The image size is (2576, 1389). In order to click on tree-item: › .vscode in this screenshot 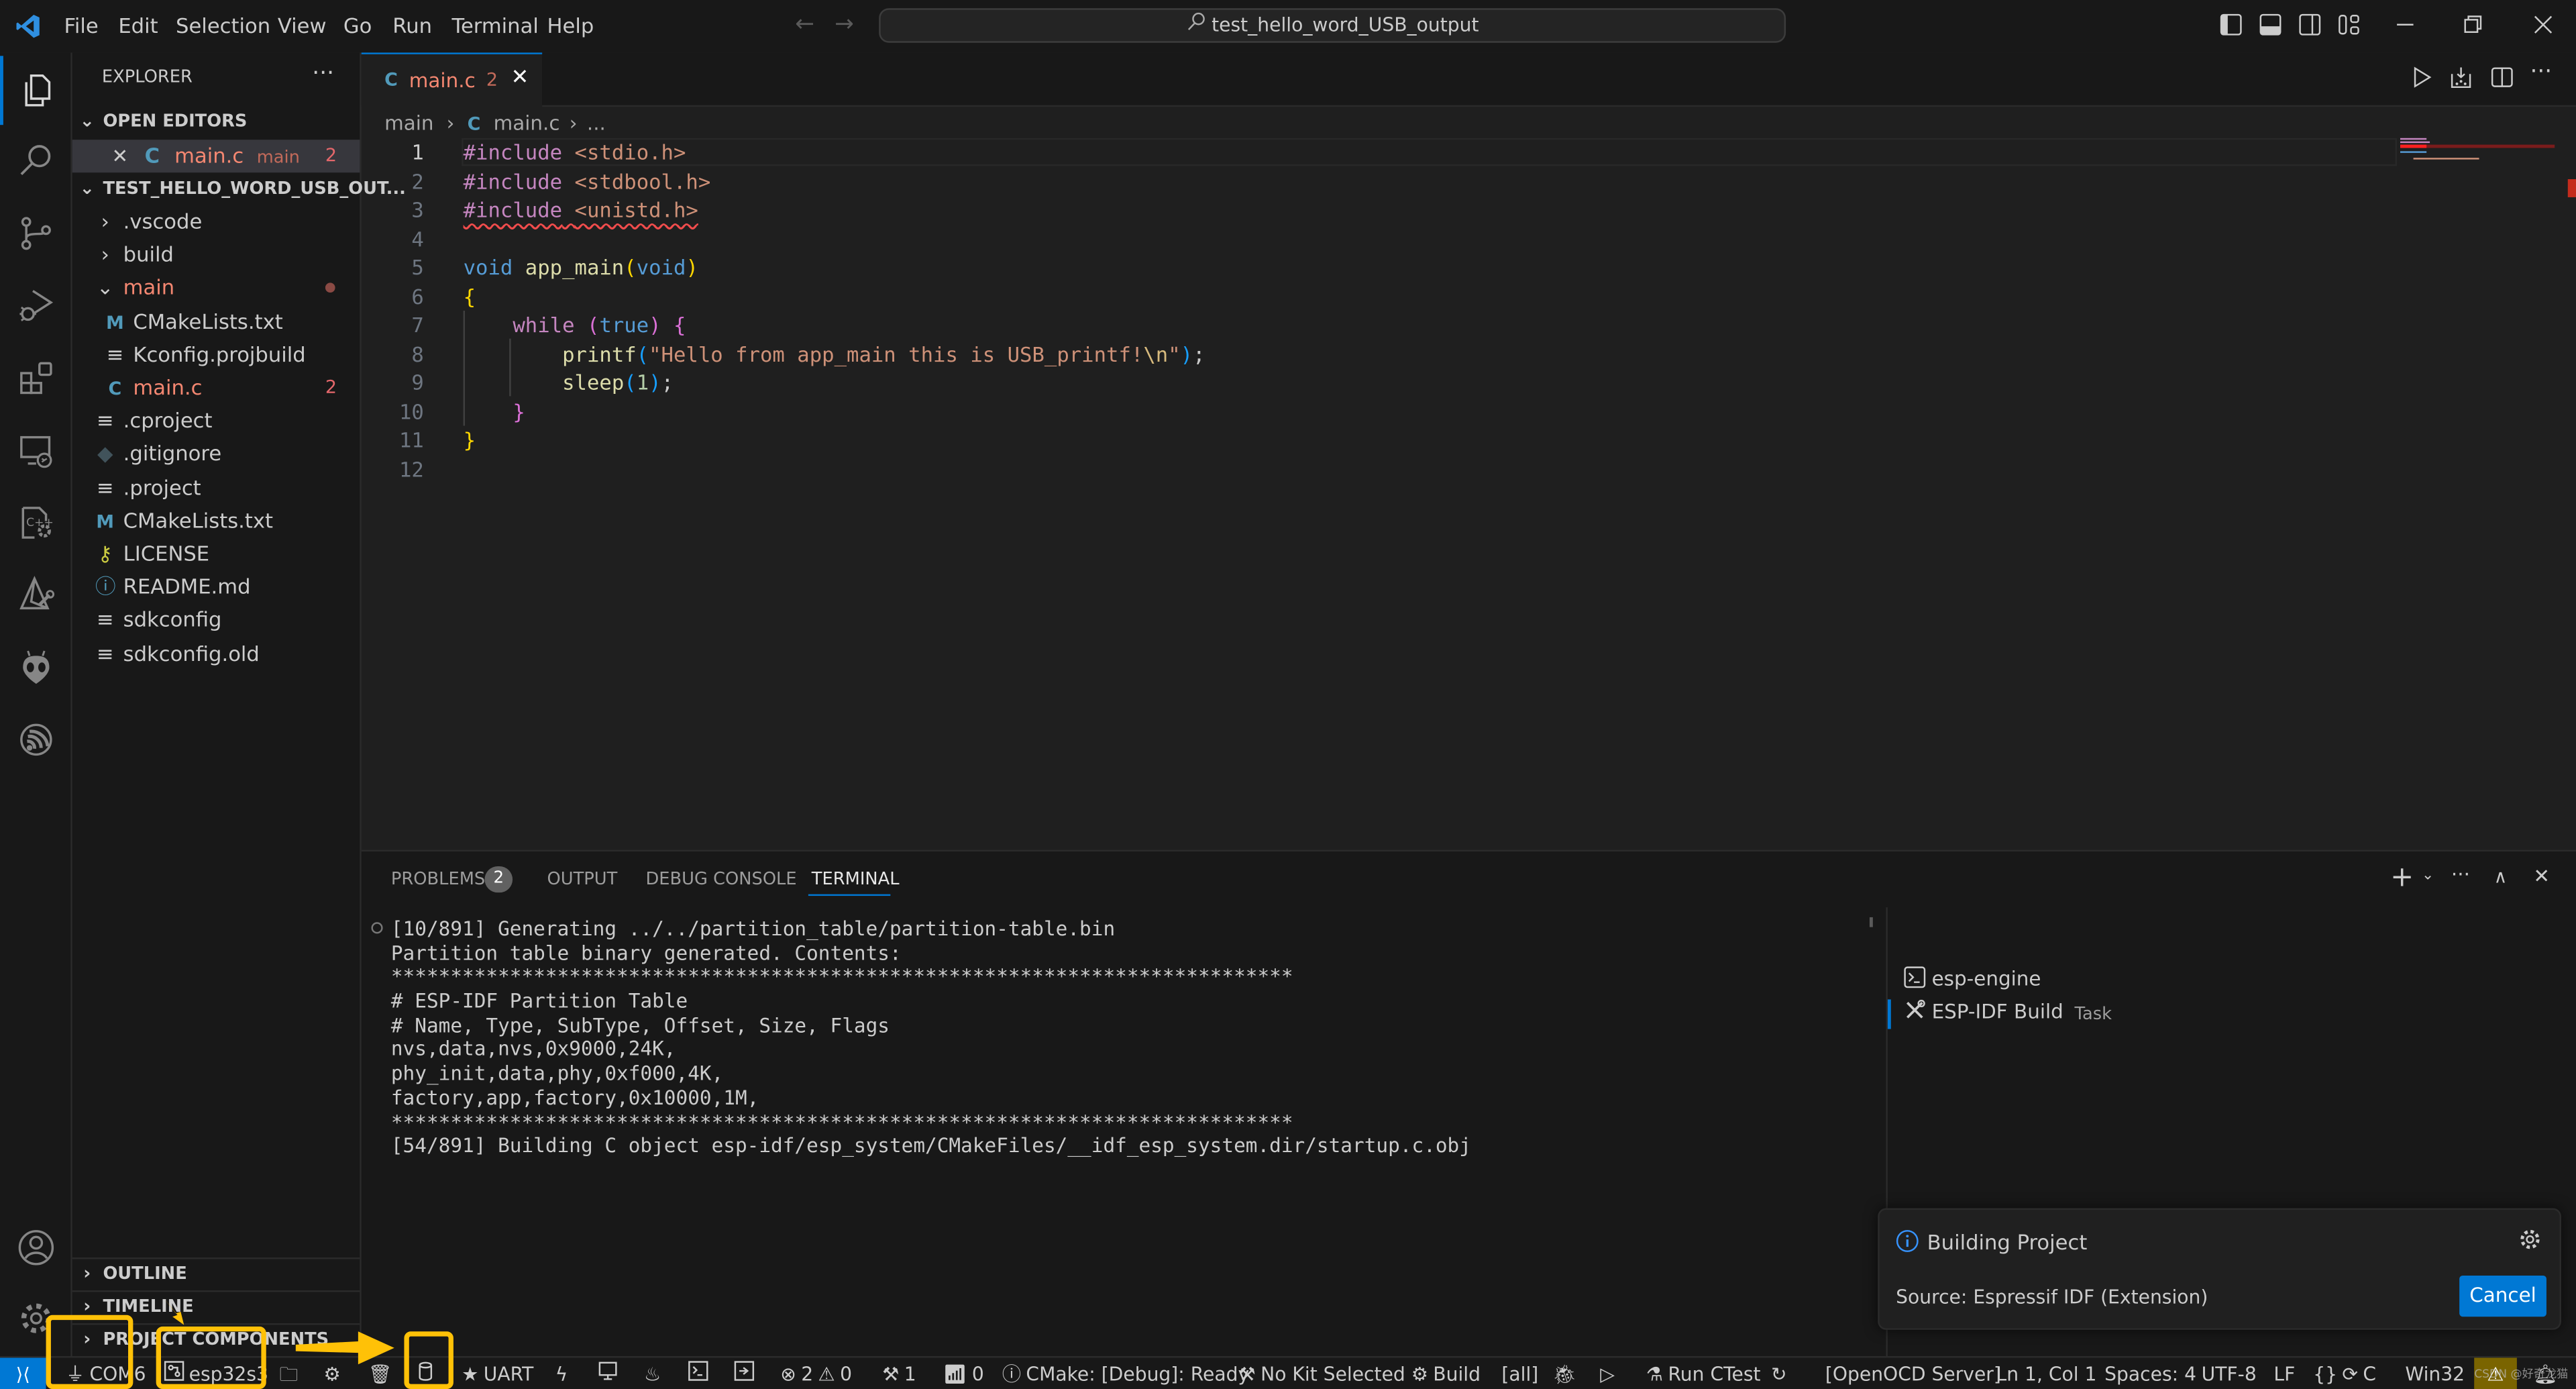, I will do `click(216, 222)`.